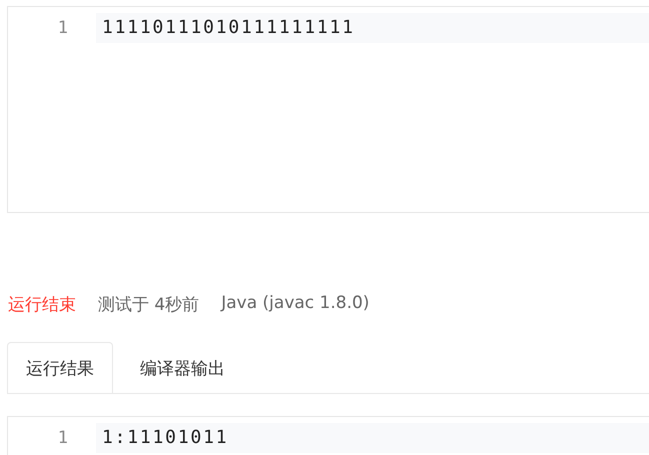 Image resolution: width=649 pixels, height=455 pixels. What do you see at coordinates (149, 305) in the screenshot?
I see `test-time: 测试于 4秒前` at bounding box center [149, 305].